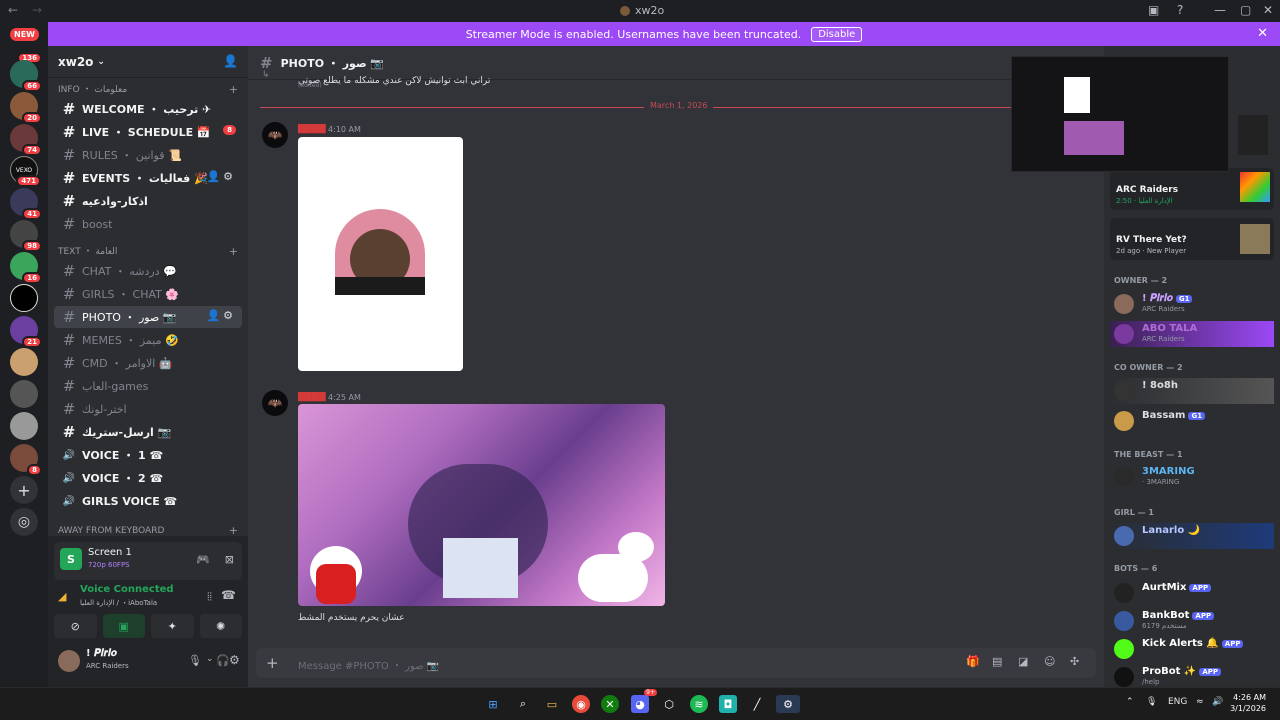 This screenshot has width=1280, height=720. Describe the element at coordinates (1177, 702) in the screenshot. I see `language-indicator: ENG` at that location.